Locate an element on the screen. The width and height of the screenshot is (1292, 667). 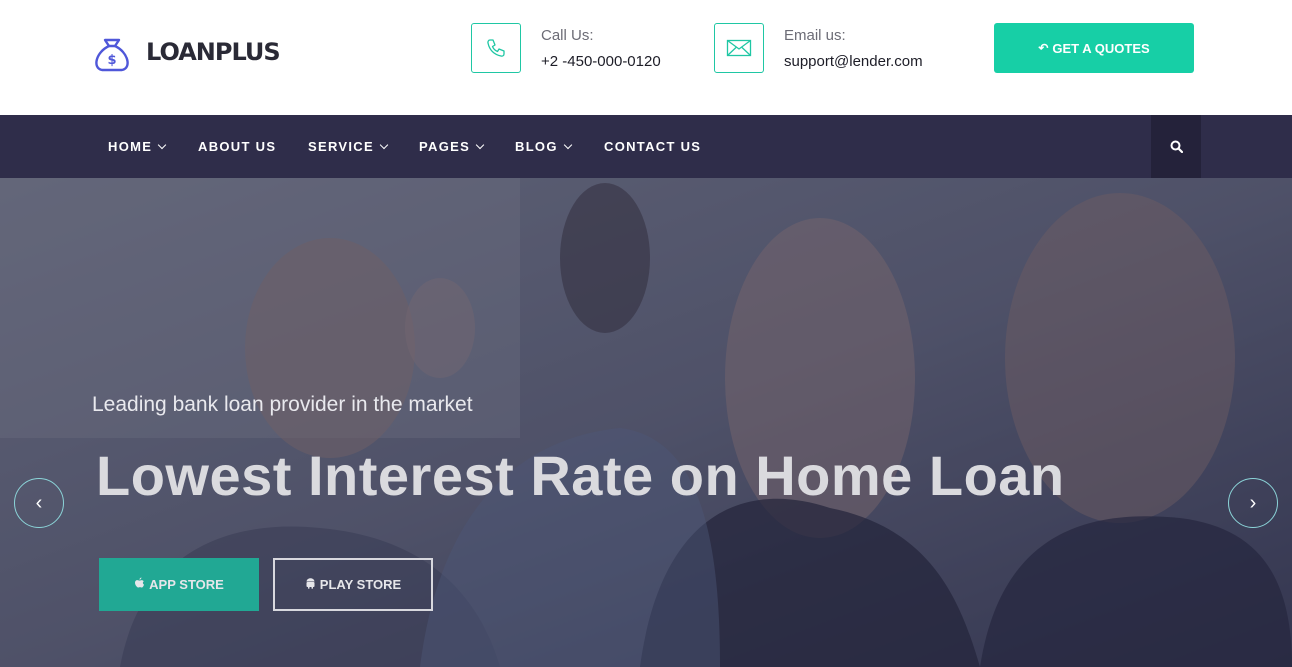
money-bag-icon: $ is located at coordinates (112, 55).